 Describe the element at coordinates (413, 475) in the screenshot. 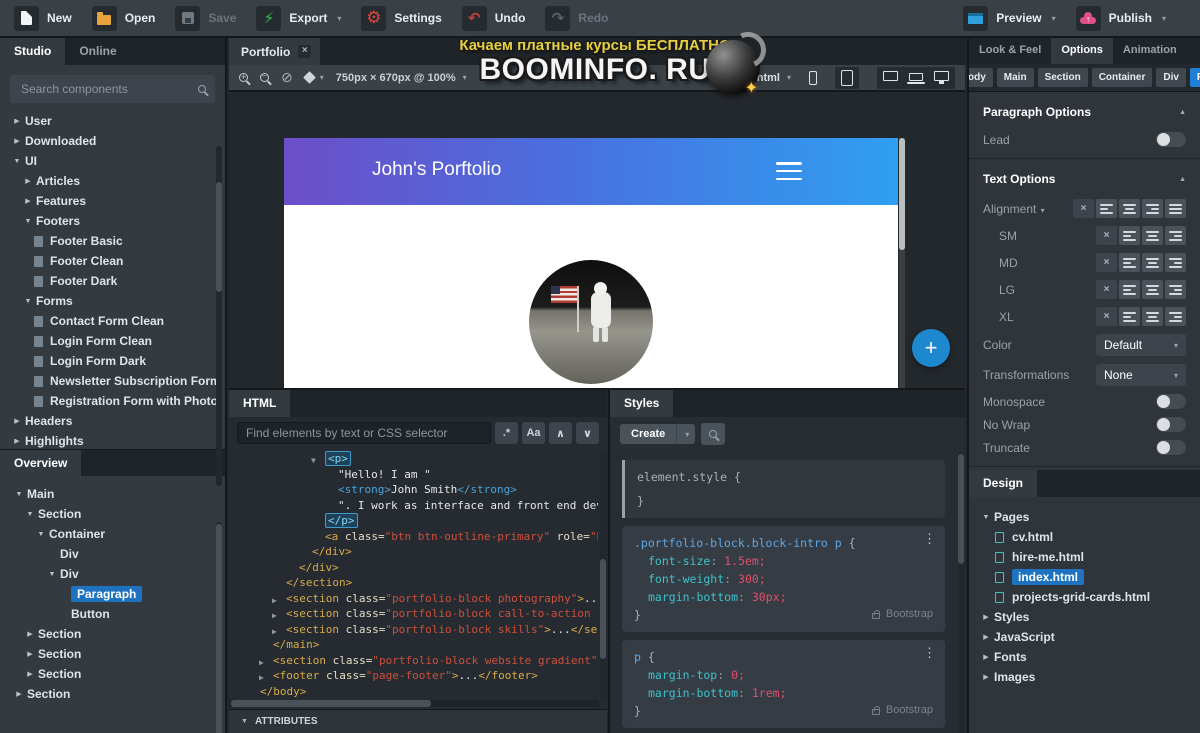

I see `code-line: "Hello! I am "` at that location.